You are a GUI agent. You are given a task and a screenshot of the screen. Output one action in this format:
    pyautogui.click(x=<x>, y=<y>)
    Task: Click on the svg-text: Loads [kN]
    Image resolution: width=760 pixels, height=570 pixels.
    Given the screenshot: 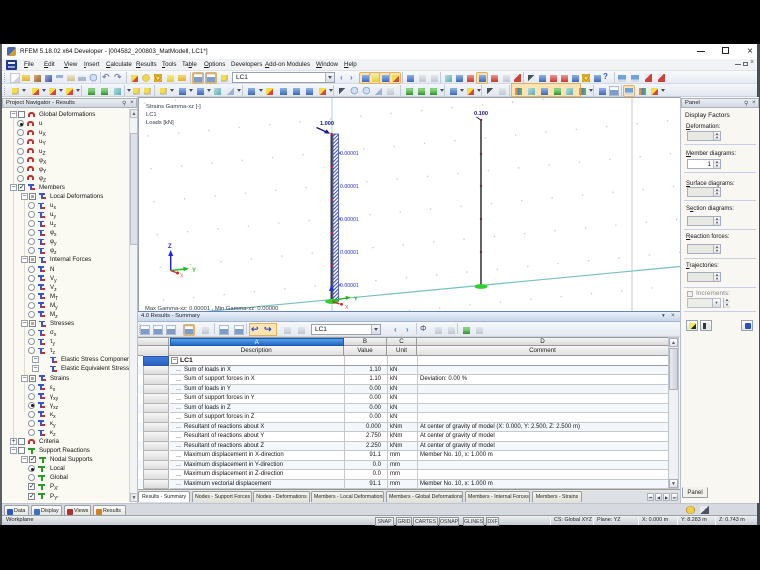 What is the action you would take?
    pyautogui.click(x=160, y=123)
    